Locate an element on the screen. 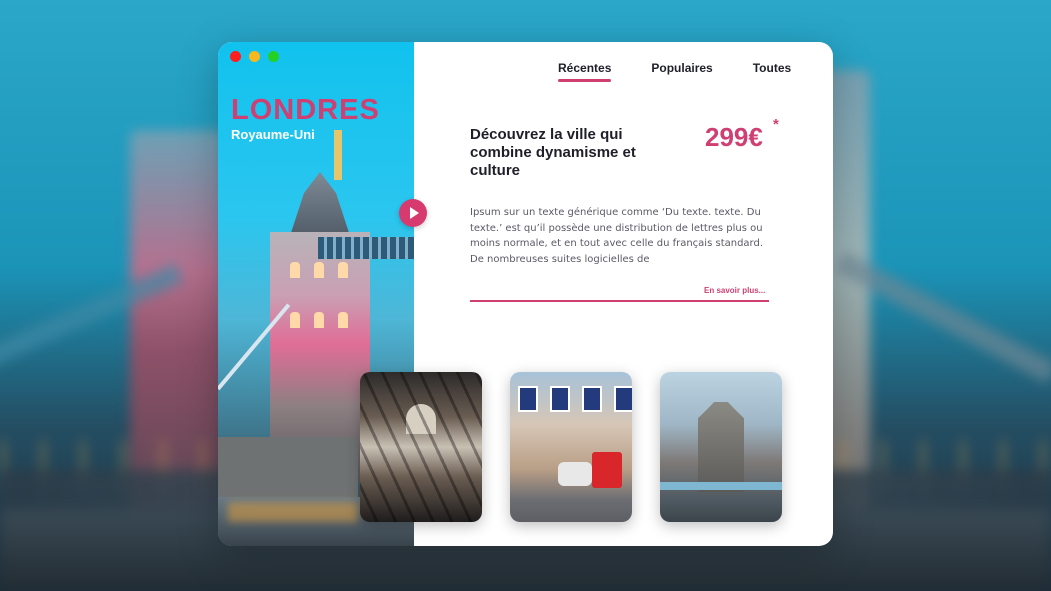 Image resolution: width=1051 pixels, height=591 pixels. minimize-dot is located at coordinates (254, 56).